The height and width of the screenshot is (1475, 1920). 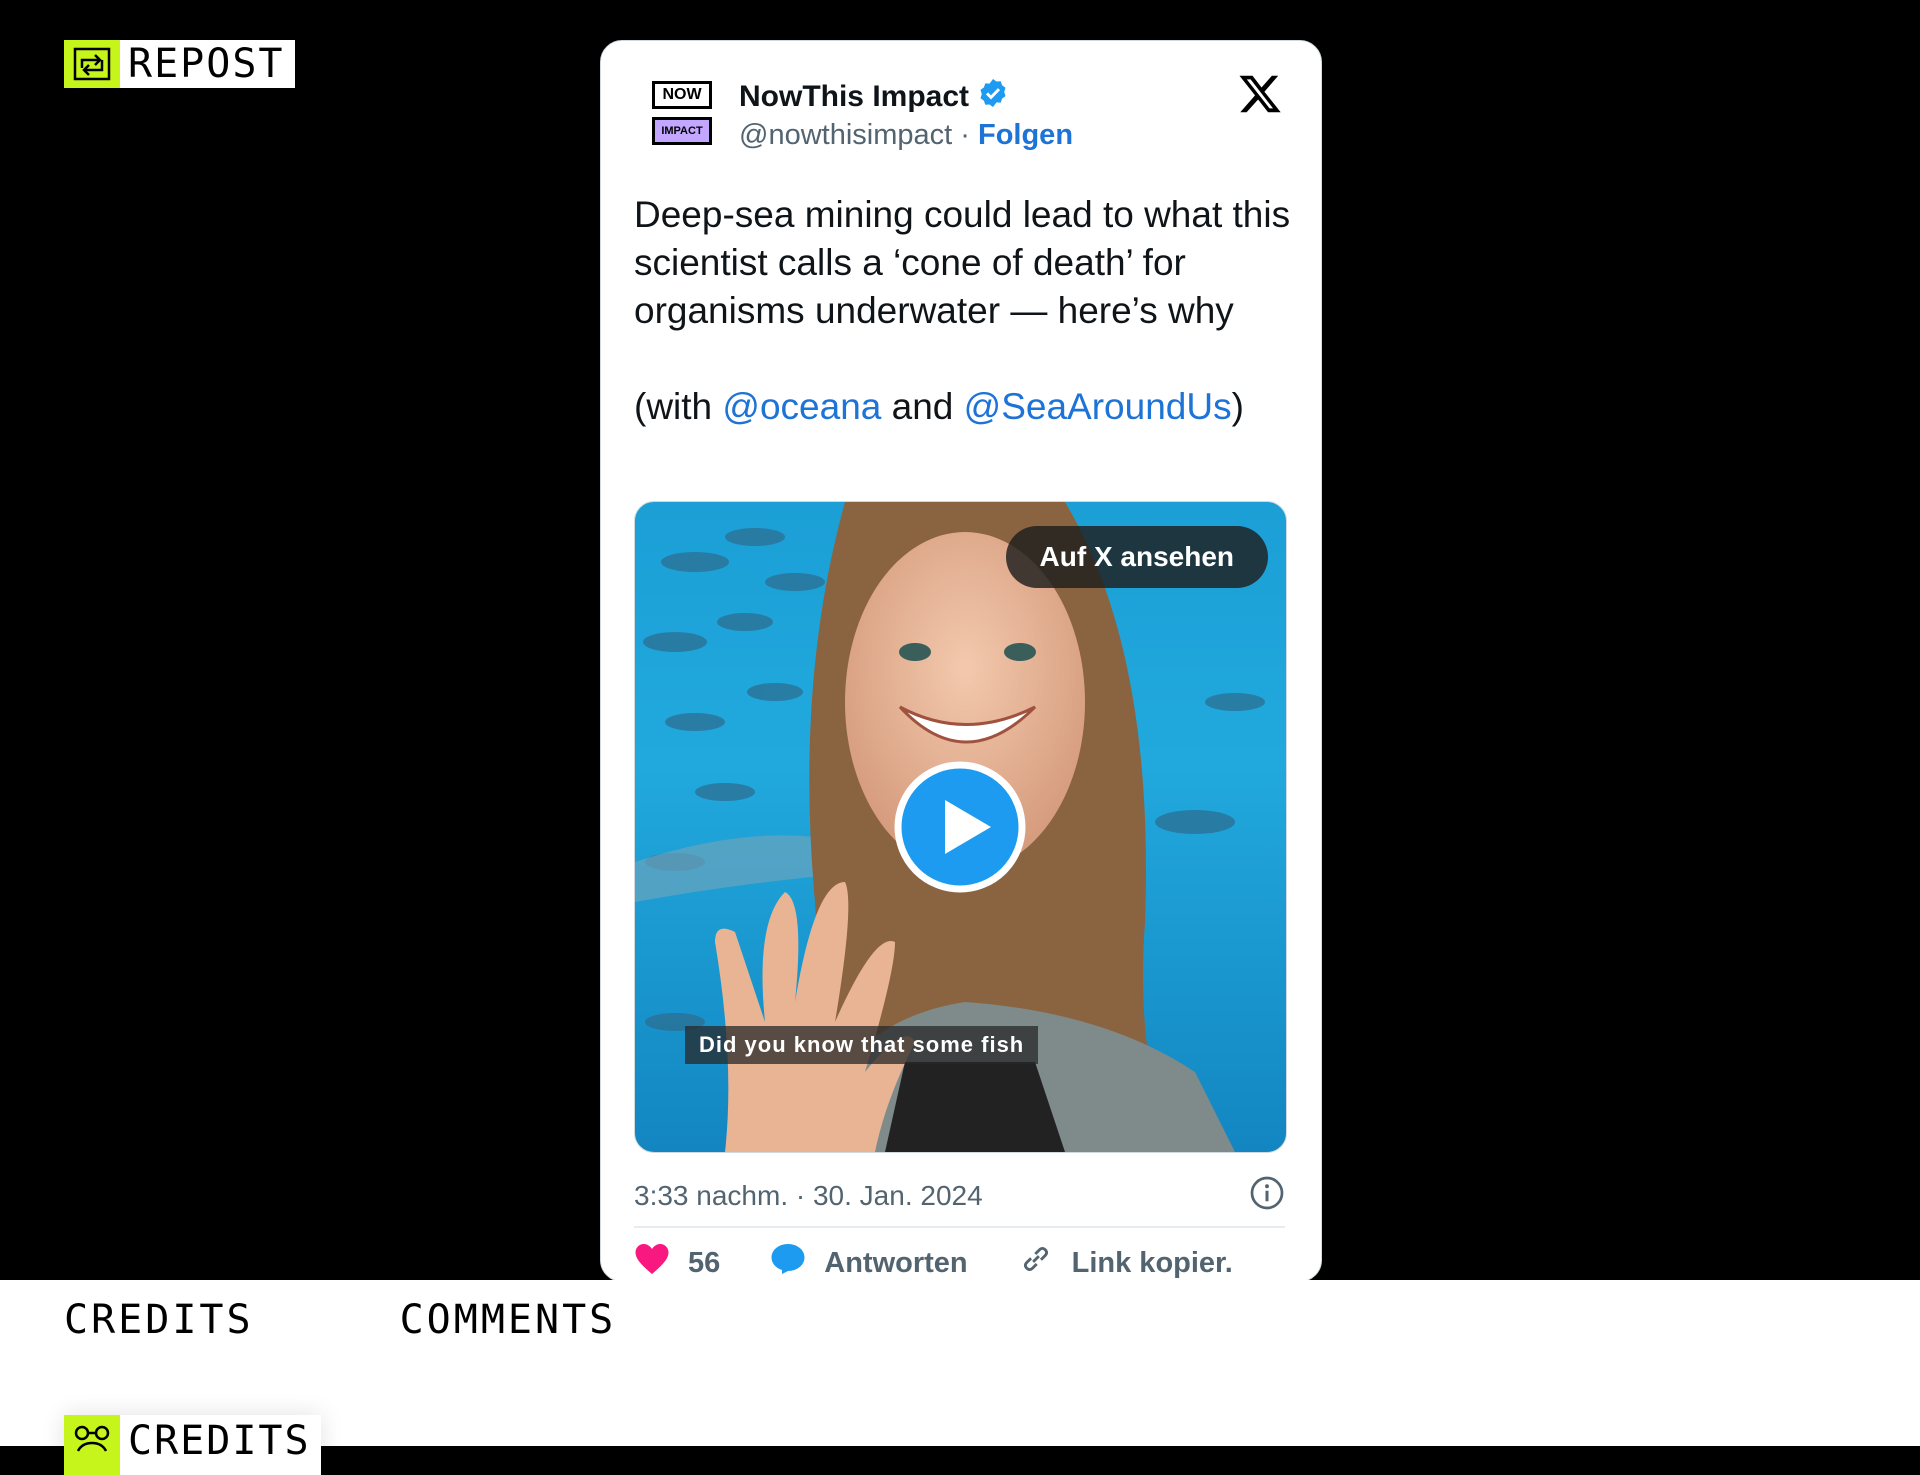 What do you see at coordinates (682, 95) in the screenshot?
I see `avatar-now-text: NOW` at bounding box center [682, 95].